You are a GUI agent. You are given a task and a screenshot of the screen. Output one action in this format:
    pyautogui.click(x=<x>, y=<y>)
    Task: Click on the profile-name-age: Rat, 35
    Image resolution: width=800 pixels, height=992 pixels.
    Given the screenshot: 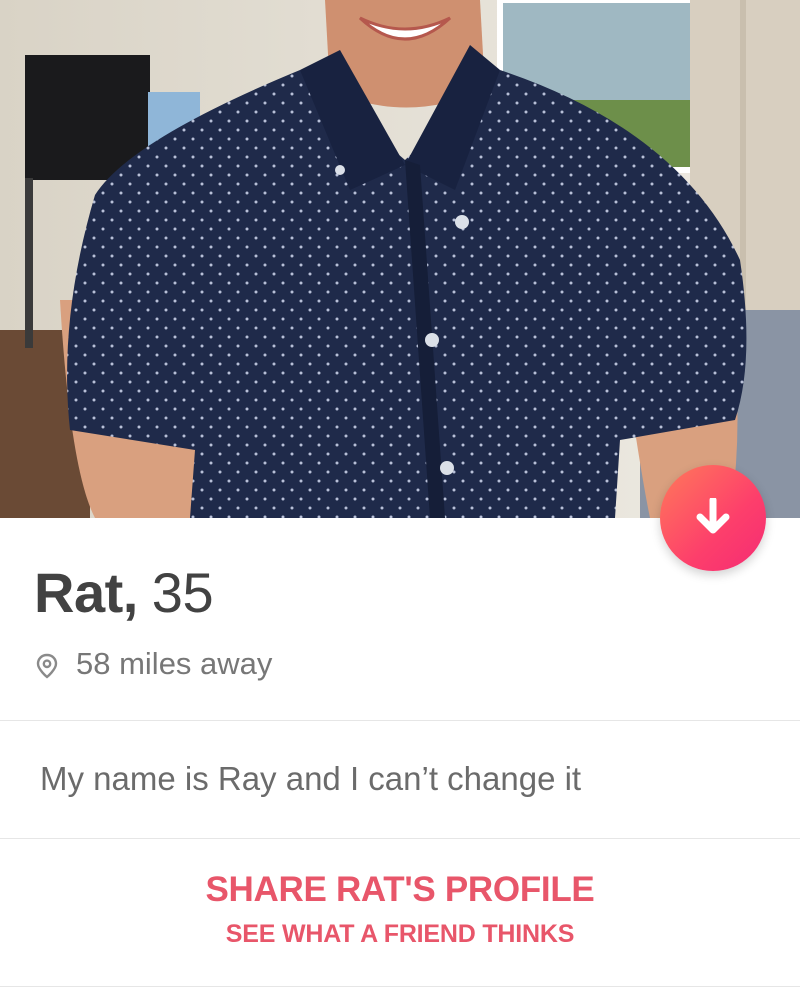 What is the action you would take?
    pyautogui.click(x=124, y=592)
    